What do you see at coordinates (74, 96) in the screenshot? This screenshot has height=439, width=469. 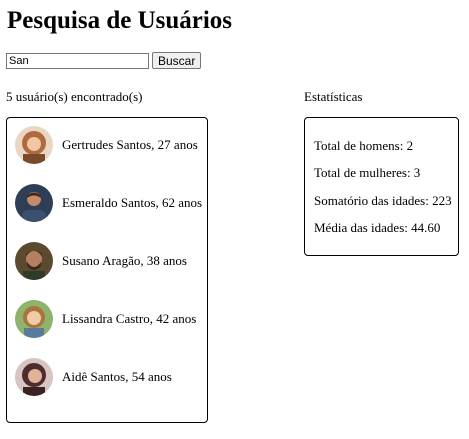 I see `results-count: 5 usuário(s) encontrado(s)` at bounding box center [74, 96].